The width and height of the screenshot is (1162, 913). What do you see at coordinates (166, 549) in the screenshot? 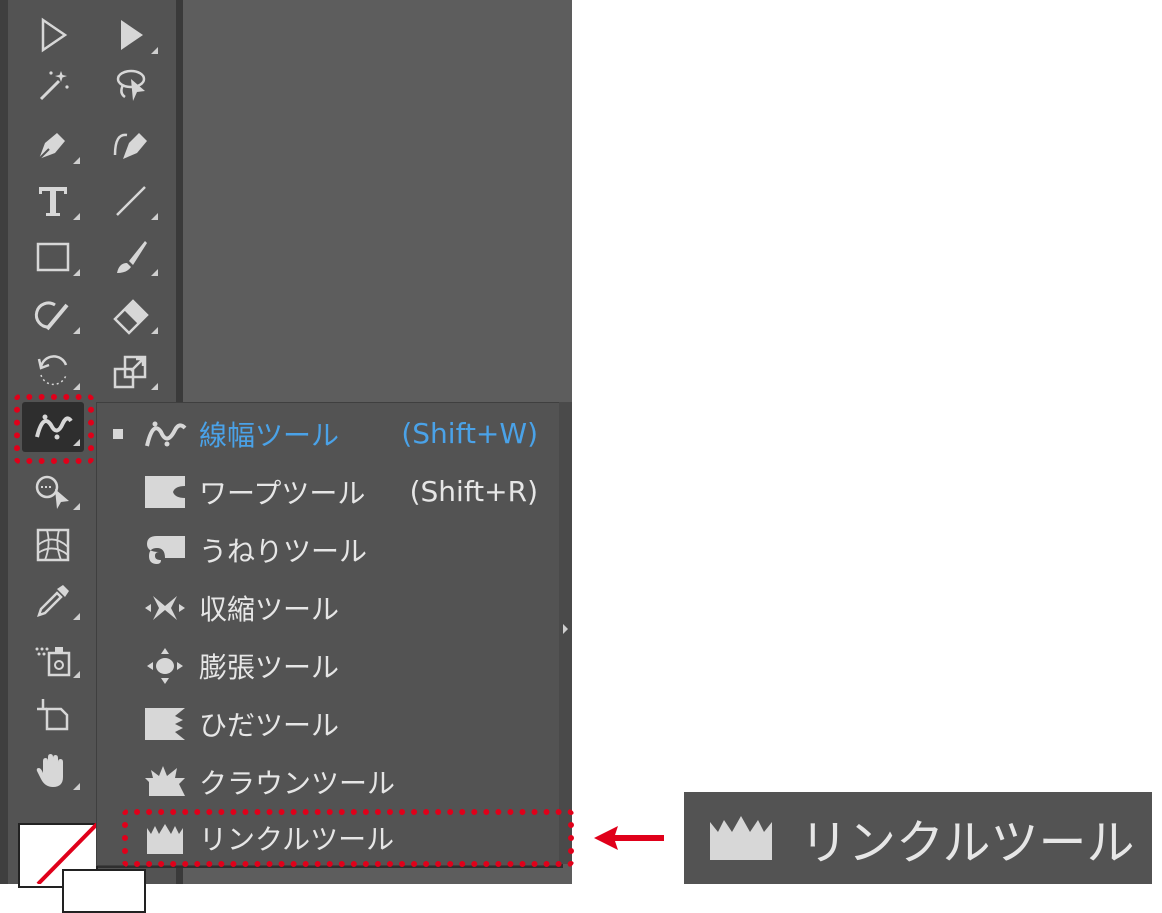
I see `twirl-tool-icon` at bounding box center [166, 549].